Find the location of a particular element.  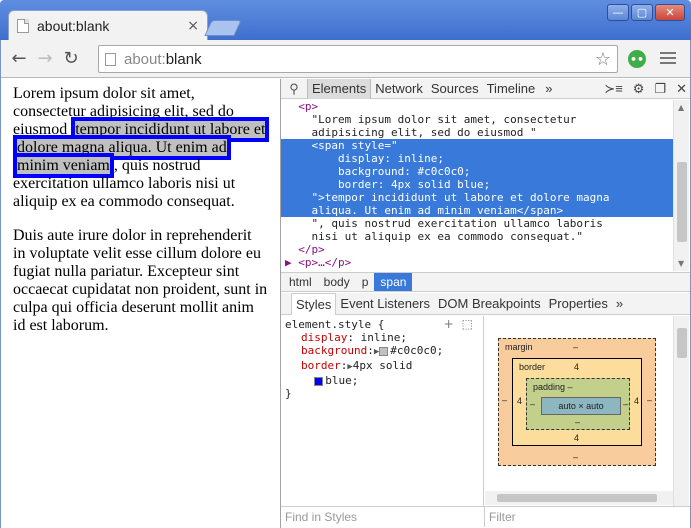

padding-box: padding – – – – auto × auto is located at coordinates (578, 404).